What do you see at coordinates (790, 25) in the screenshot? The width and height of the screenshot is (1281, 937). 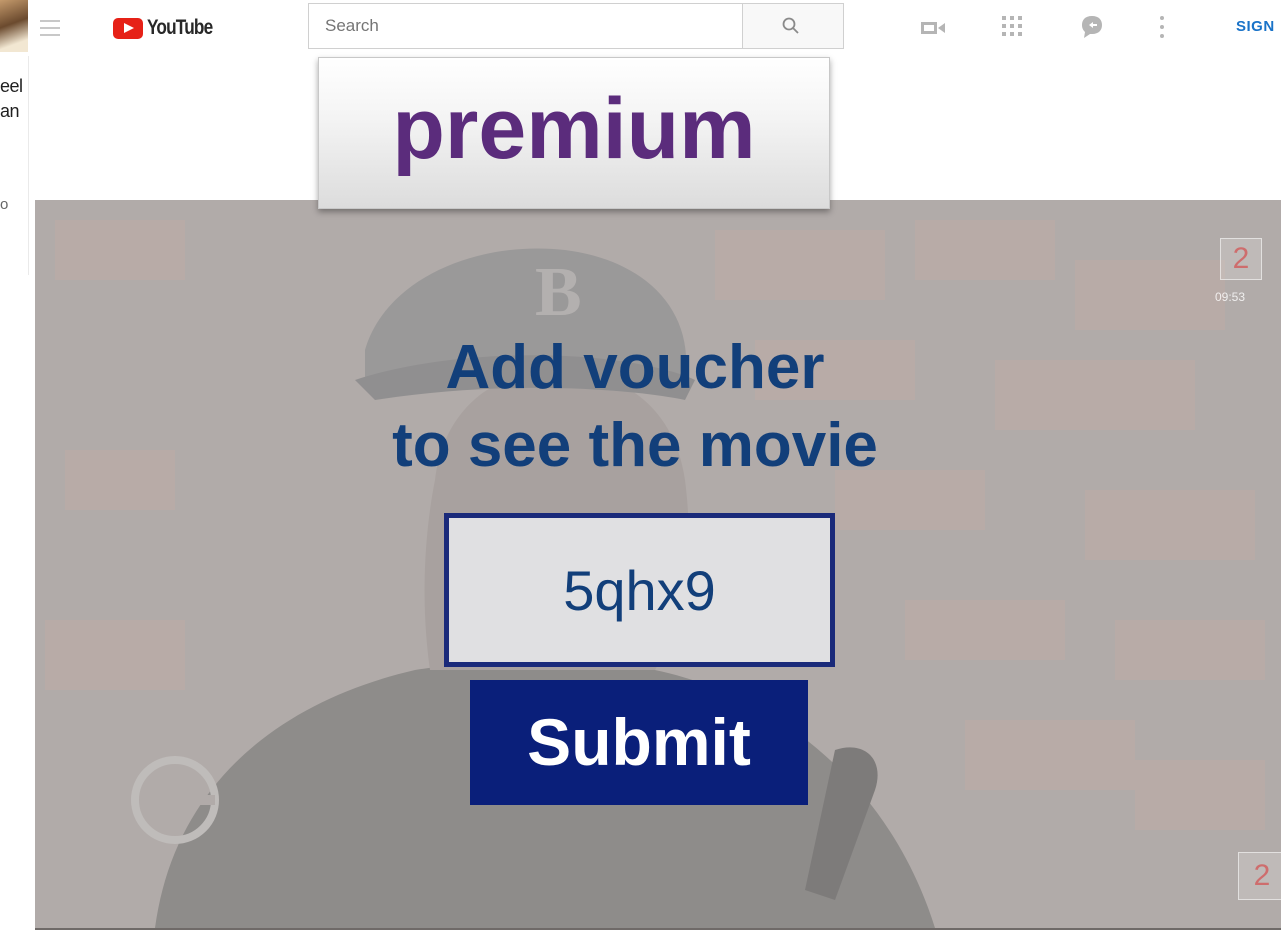 I see `magnifier-icon` at bounding box center [790, 25].